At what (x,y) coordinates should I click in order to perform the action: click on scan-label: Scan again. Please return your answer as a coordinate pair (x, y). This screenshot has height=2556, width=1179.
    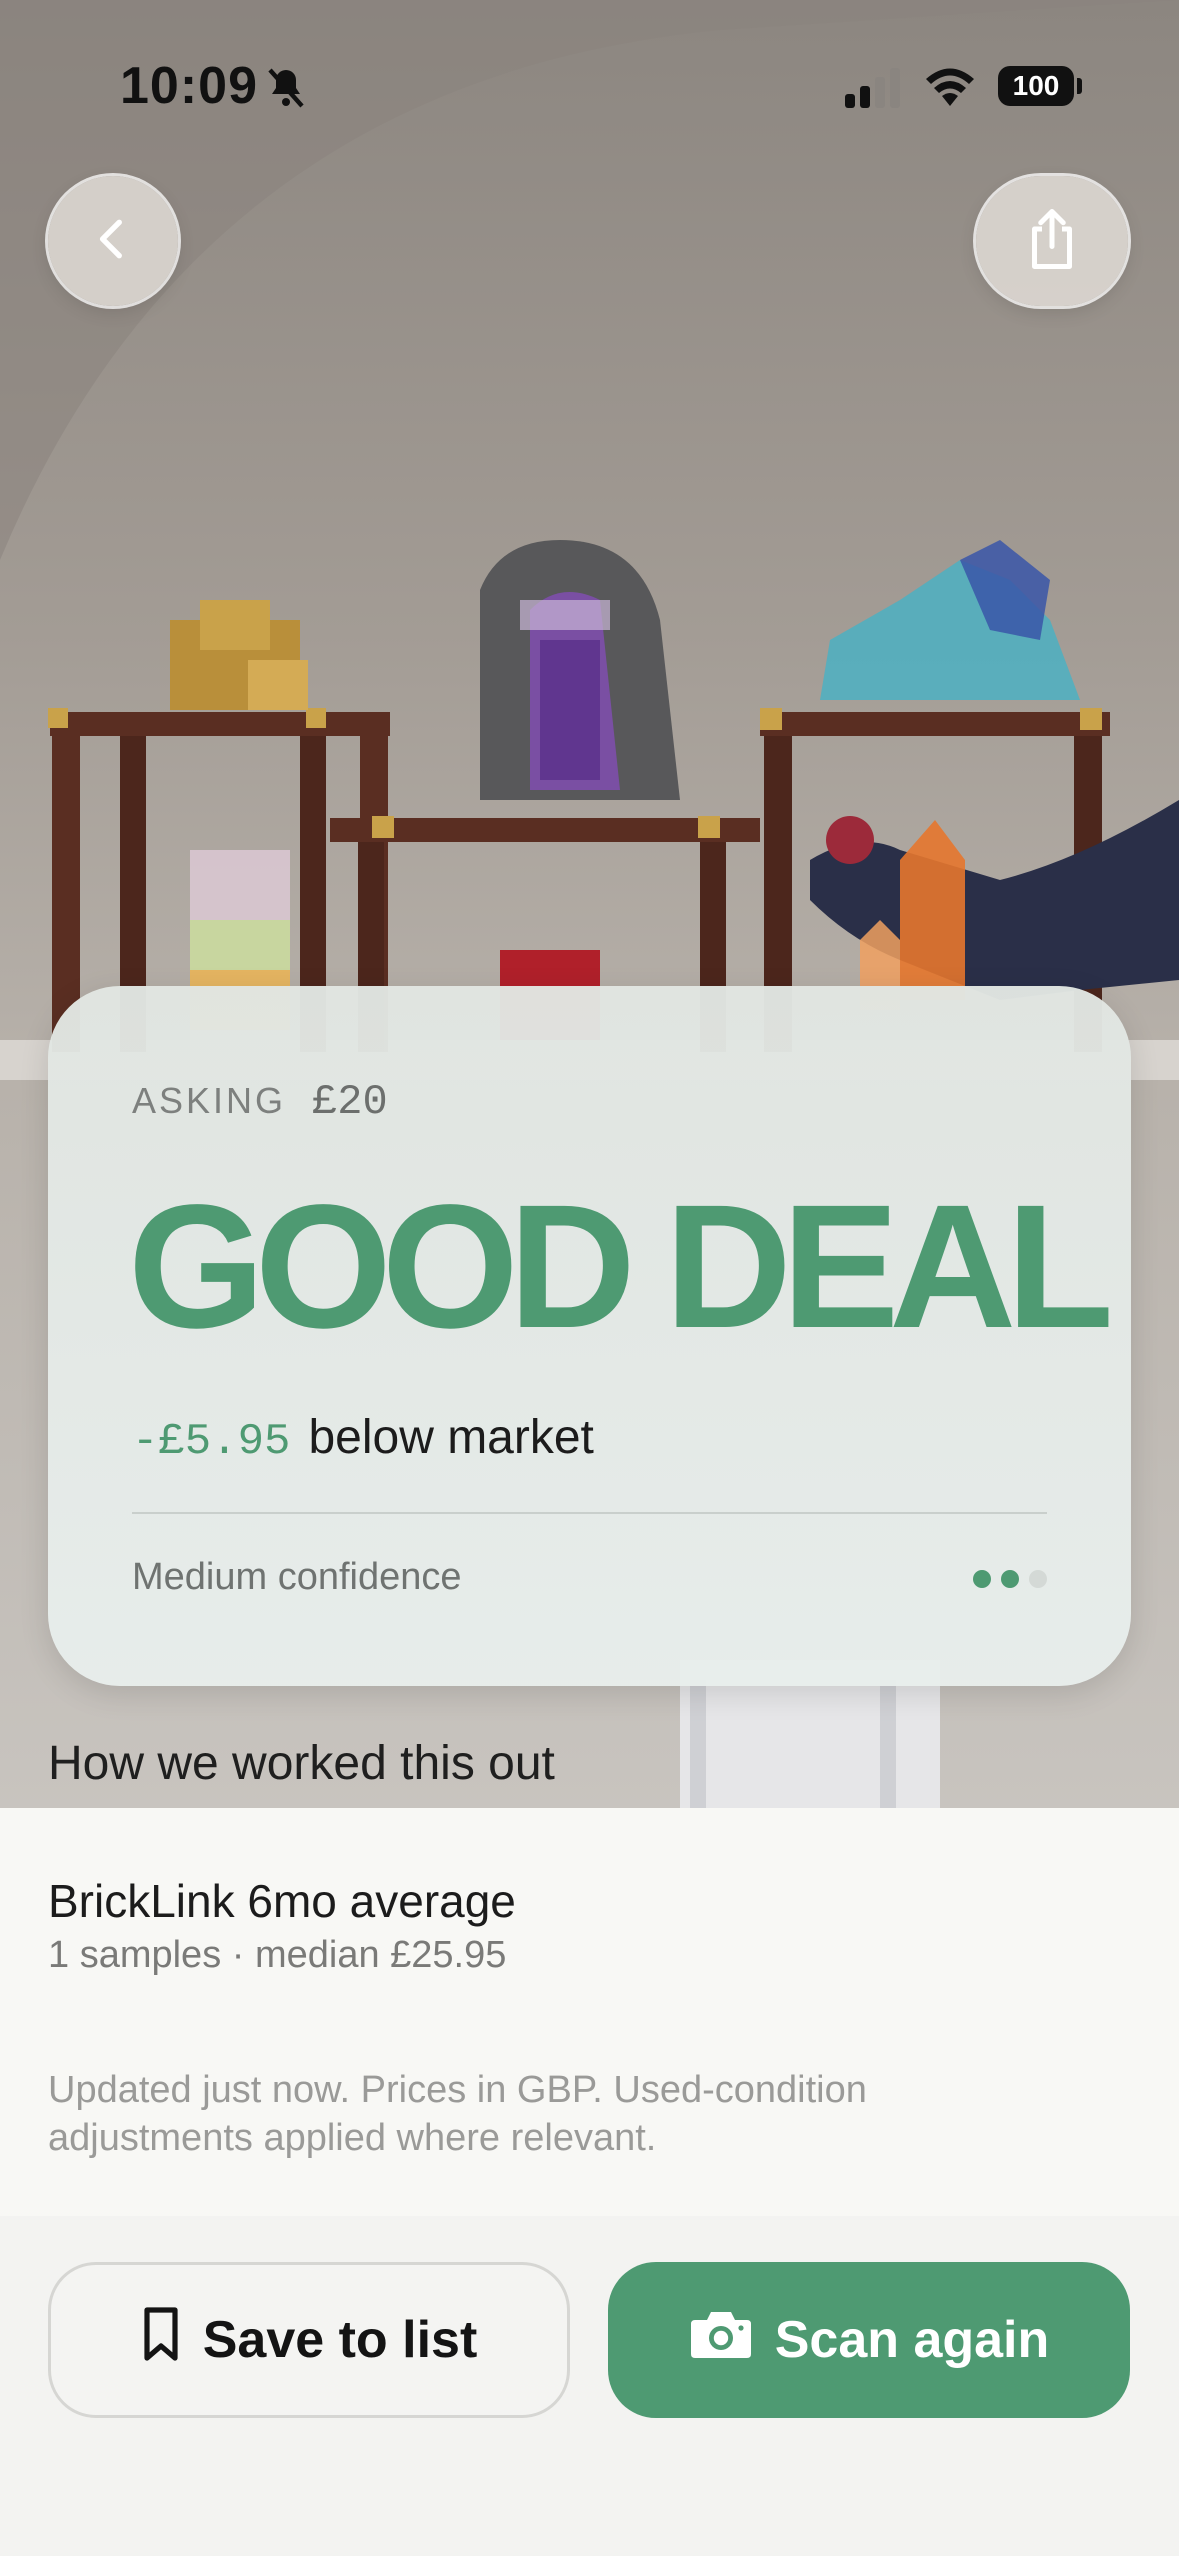
    Looking at the image, I should click on (912, 2340).